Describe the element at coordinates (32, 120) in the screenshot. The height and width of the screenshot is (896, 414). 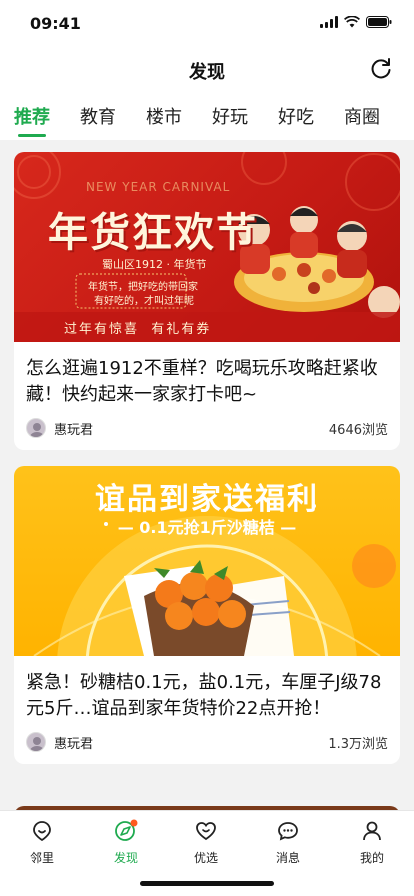
I see `tab-recommend: 推荐` at that location.